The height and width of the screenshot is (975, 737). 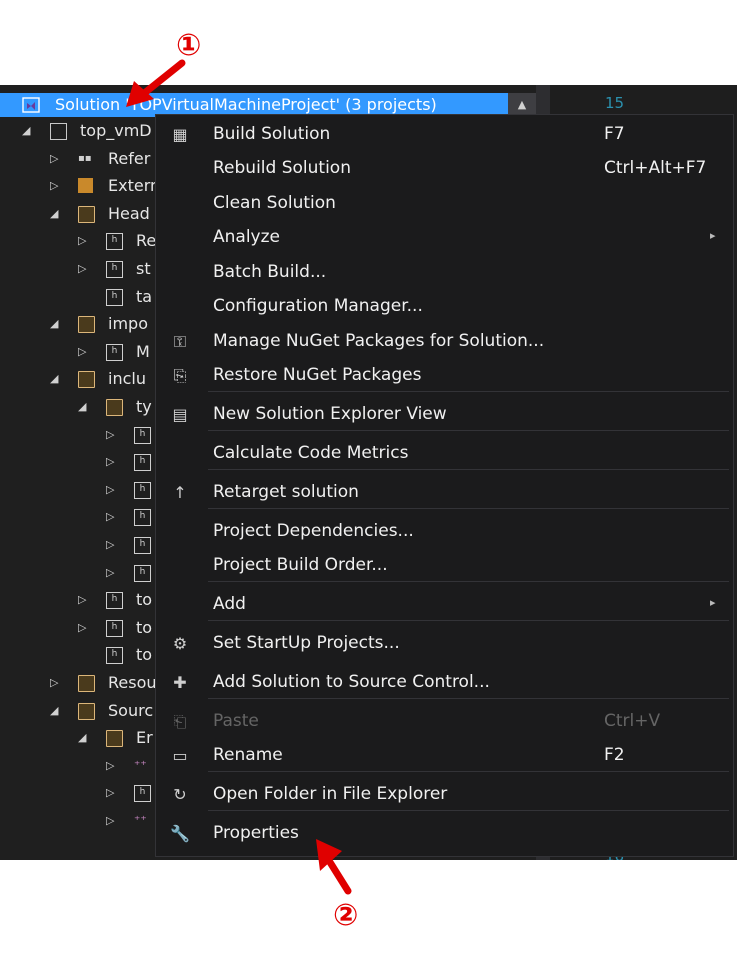 I want to click on new-view-icon: ▤, so click(x=180, y=414).